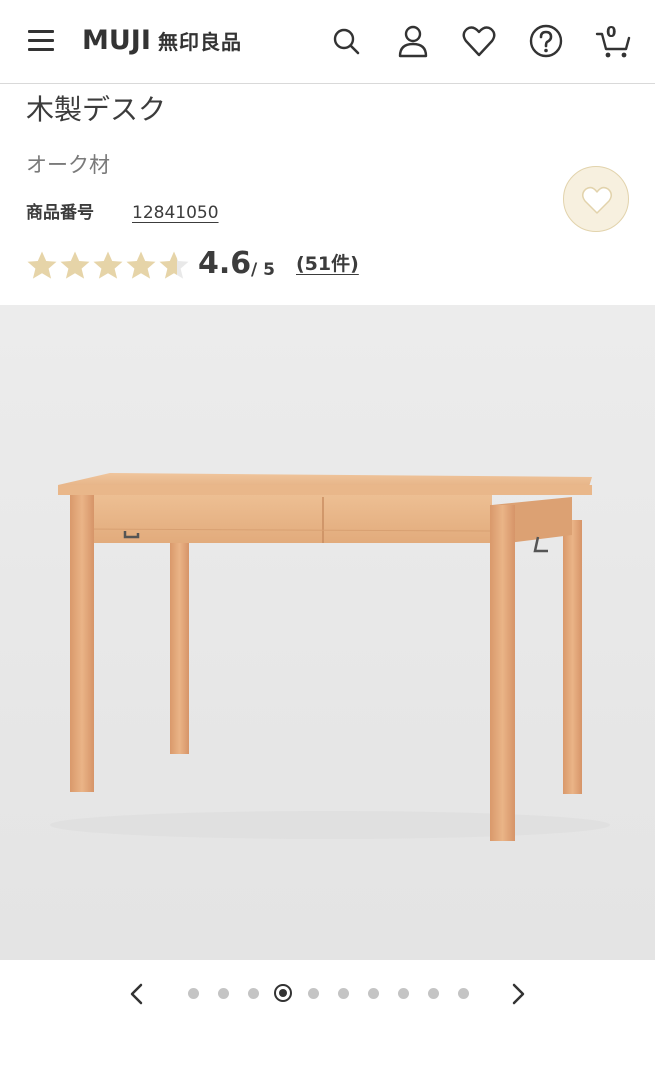 The height and width of the screenshot is (1080, 655). I want to click on heart-icon, so click(479, 41).